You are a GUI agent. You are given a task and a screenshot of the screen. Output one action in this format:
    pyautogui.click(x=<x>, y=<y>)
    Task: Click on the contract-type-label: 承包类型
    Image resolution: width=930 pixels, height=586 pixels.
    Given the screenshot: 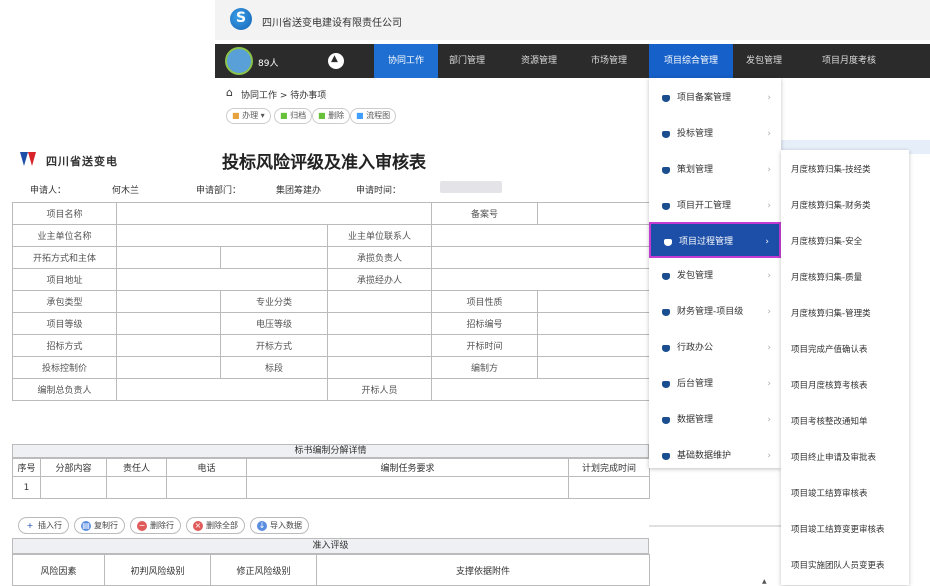 What is the action you would take?
    pyautogui.click(x=64, y=301)
    